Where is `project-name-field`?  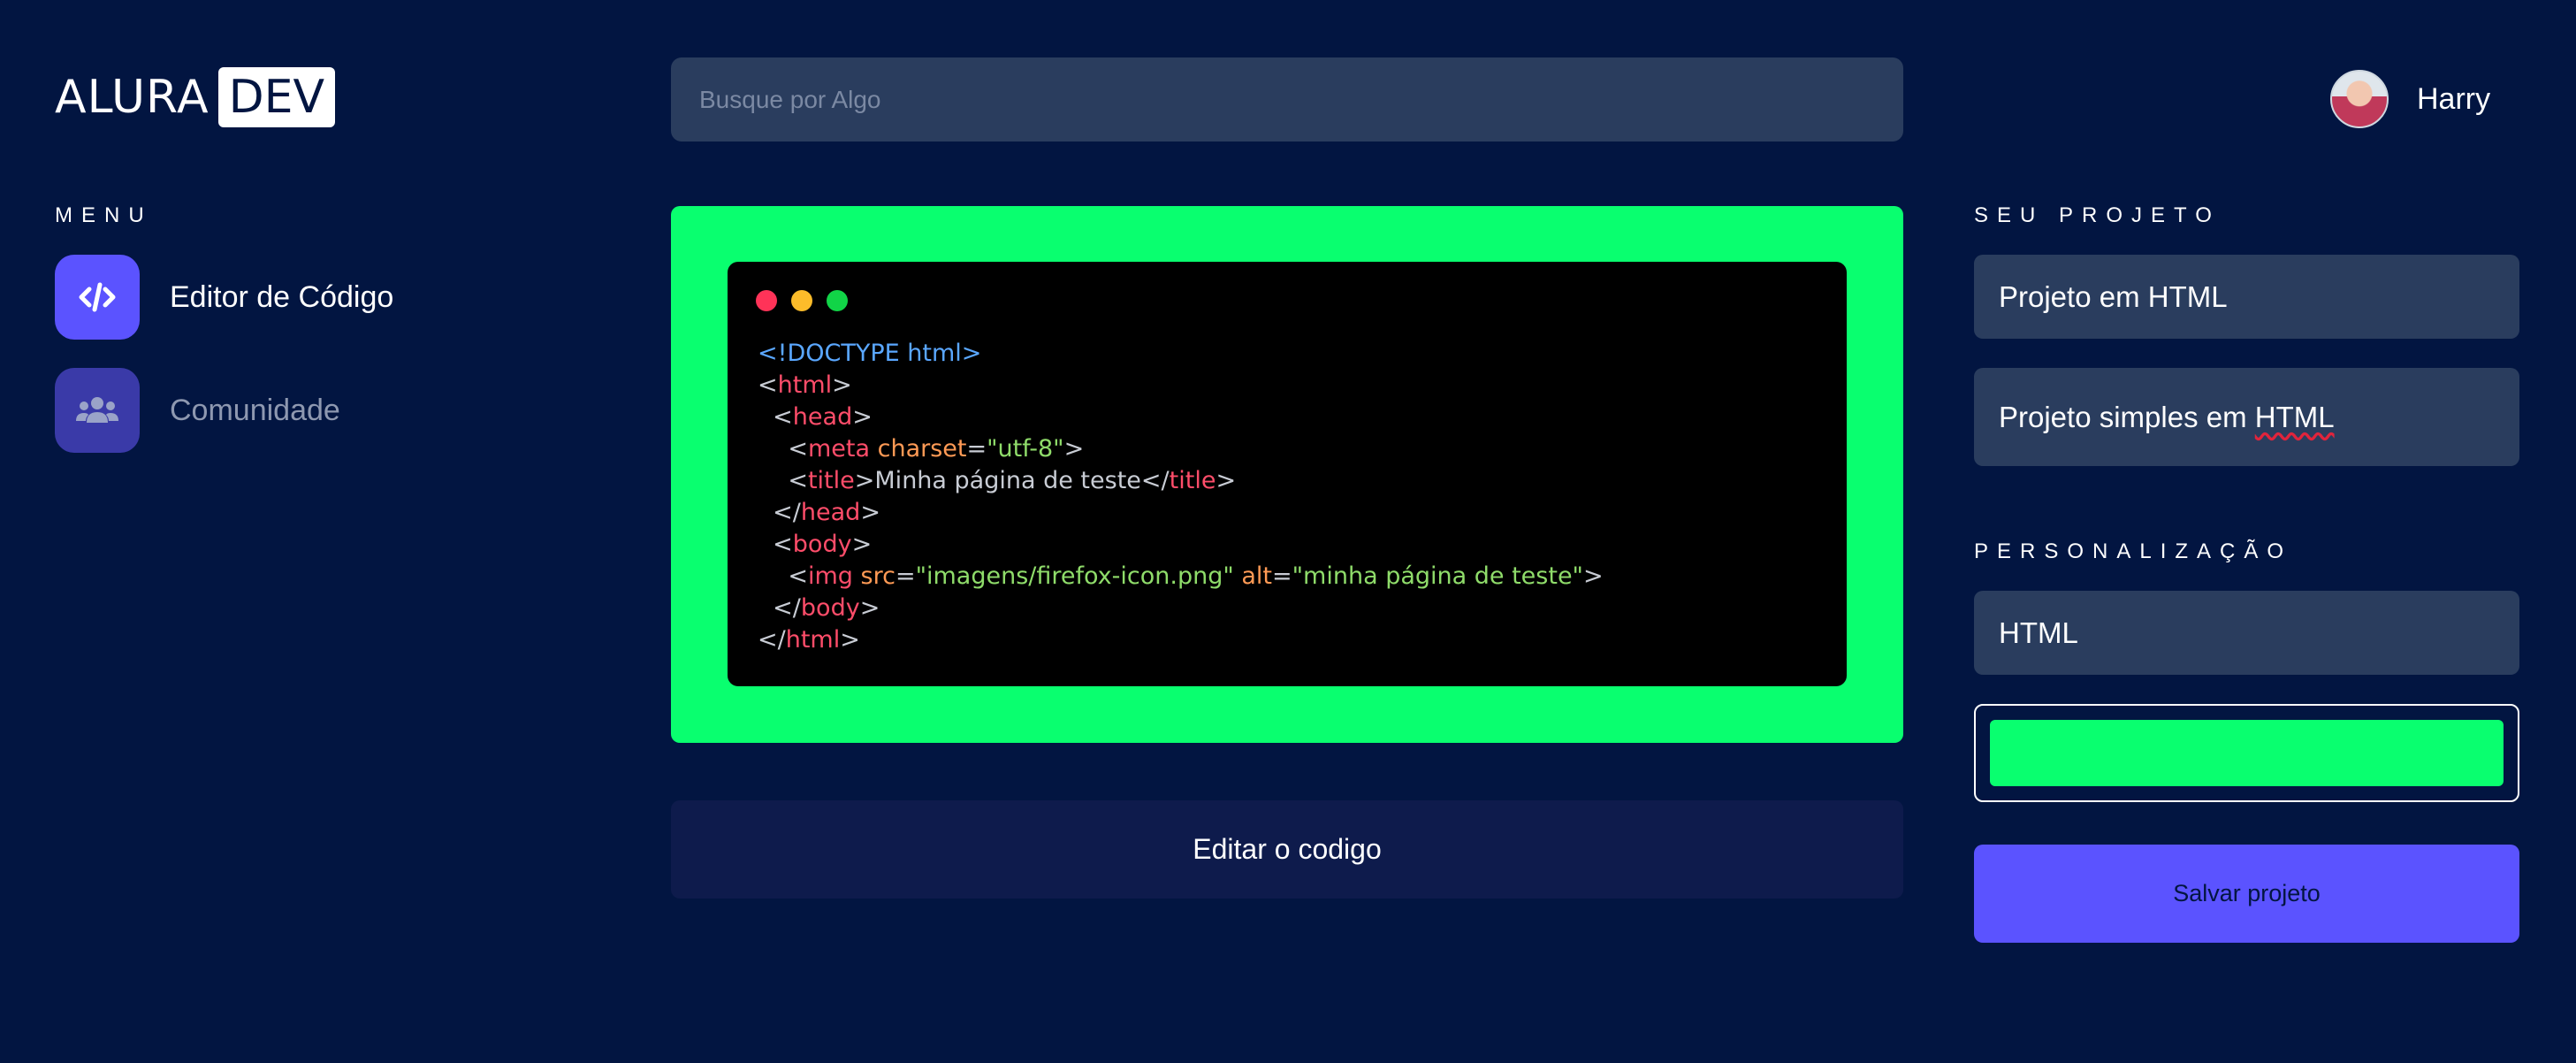 project-name-field is located at coordinates (2246, 297).